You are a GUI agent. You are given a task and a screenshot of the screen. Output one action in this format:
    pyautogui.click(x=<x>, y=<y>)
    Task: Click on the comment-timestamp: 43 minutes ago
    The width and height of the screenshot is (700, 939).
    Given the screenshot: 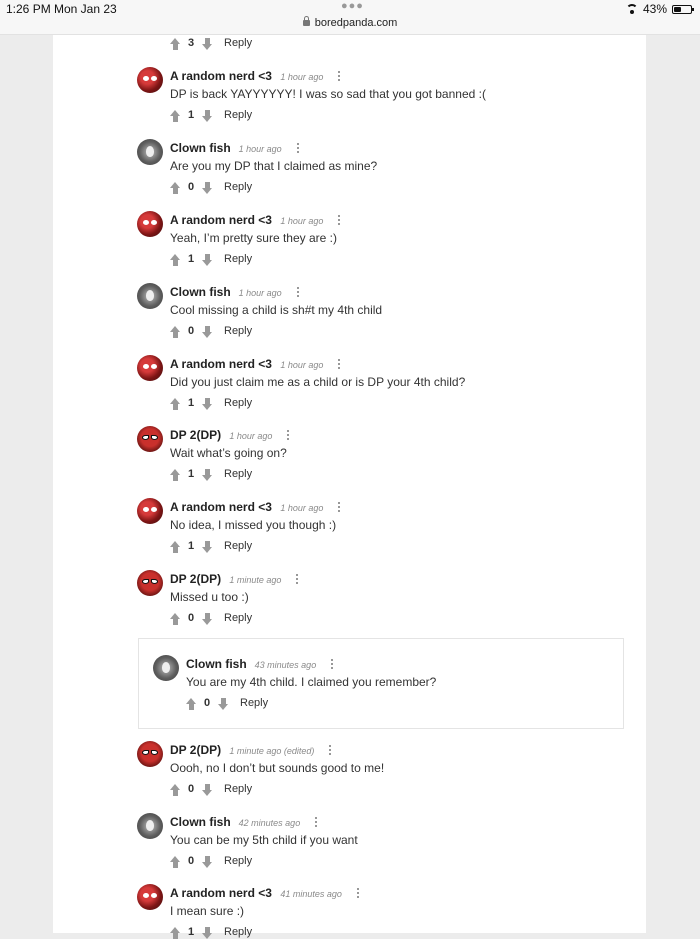 What is the action you would take?
    pyautogui.click(x=285, y=665)
    